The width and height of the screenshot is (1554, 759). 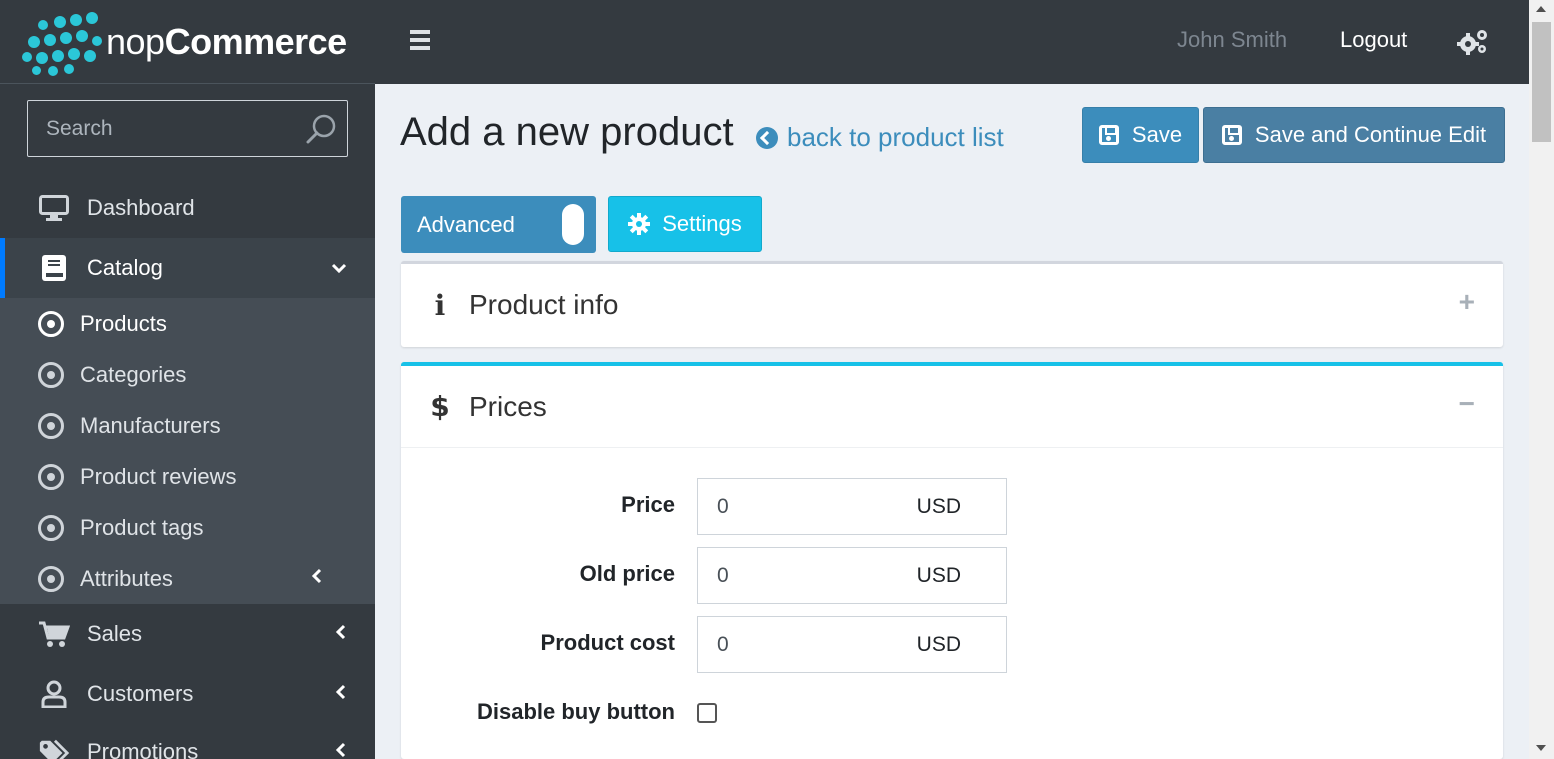 I want to click on sidebar-item-dashboard: Dashboard, so click(x=187, y=208).